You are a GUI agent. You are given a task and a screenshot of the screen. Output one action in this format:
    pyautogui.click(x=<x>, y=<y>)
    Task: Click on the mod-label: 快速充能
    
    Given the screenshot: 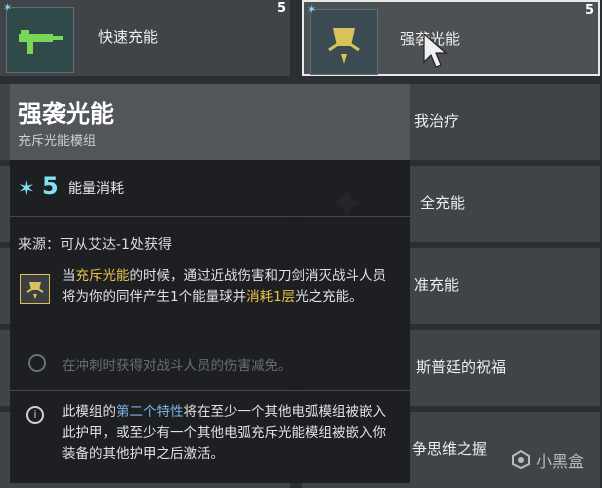 What is the action you would take?
    pyautogui.click(x=128, y=37)
    